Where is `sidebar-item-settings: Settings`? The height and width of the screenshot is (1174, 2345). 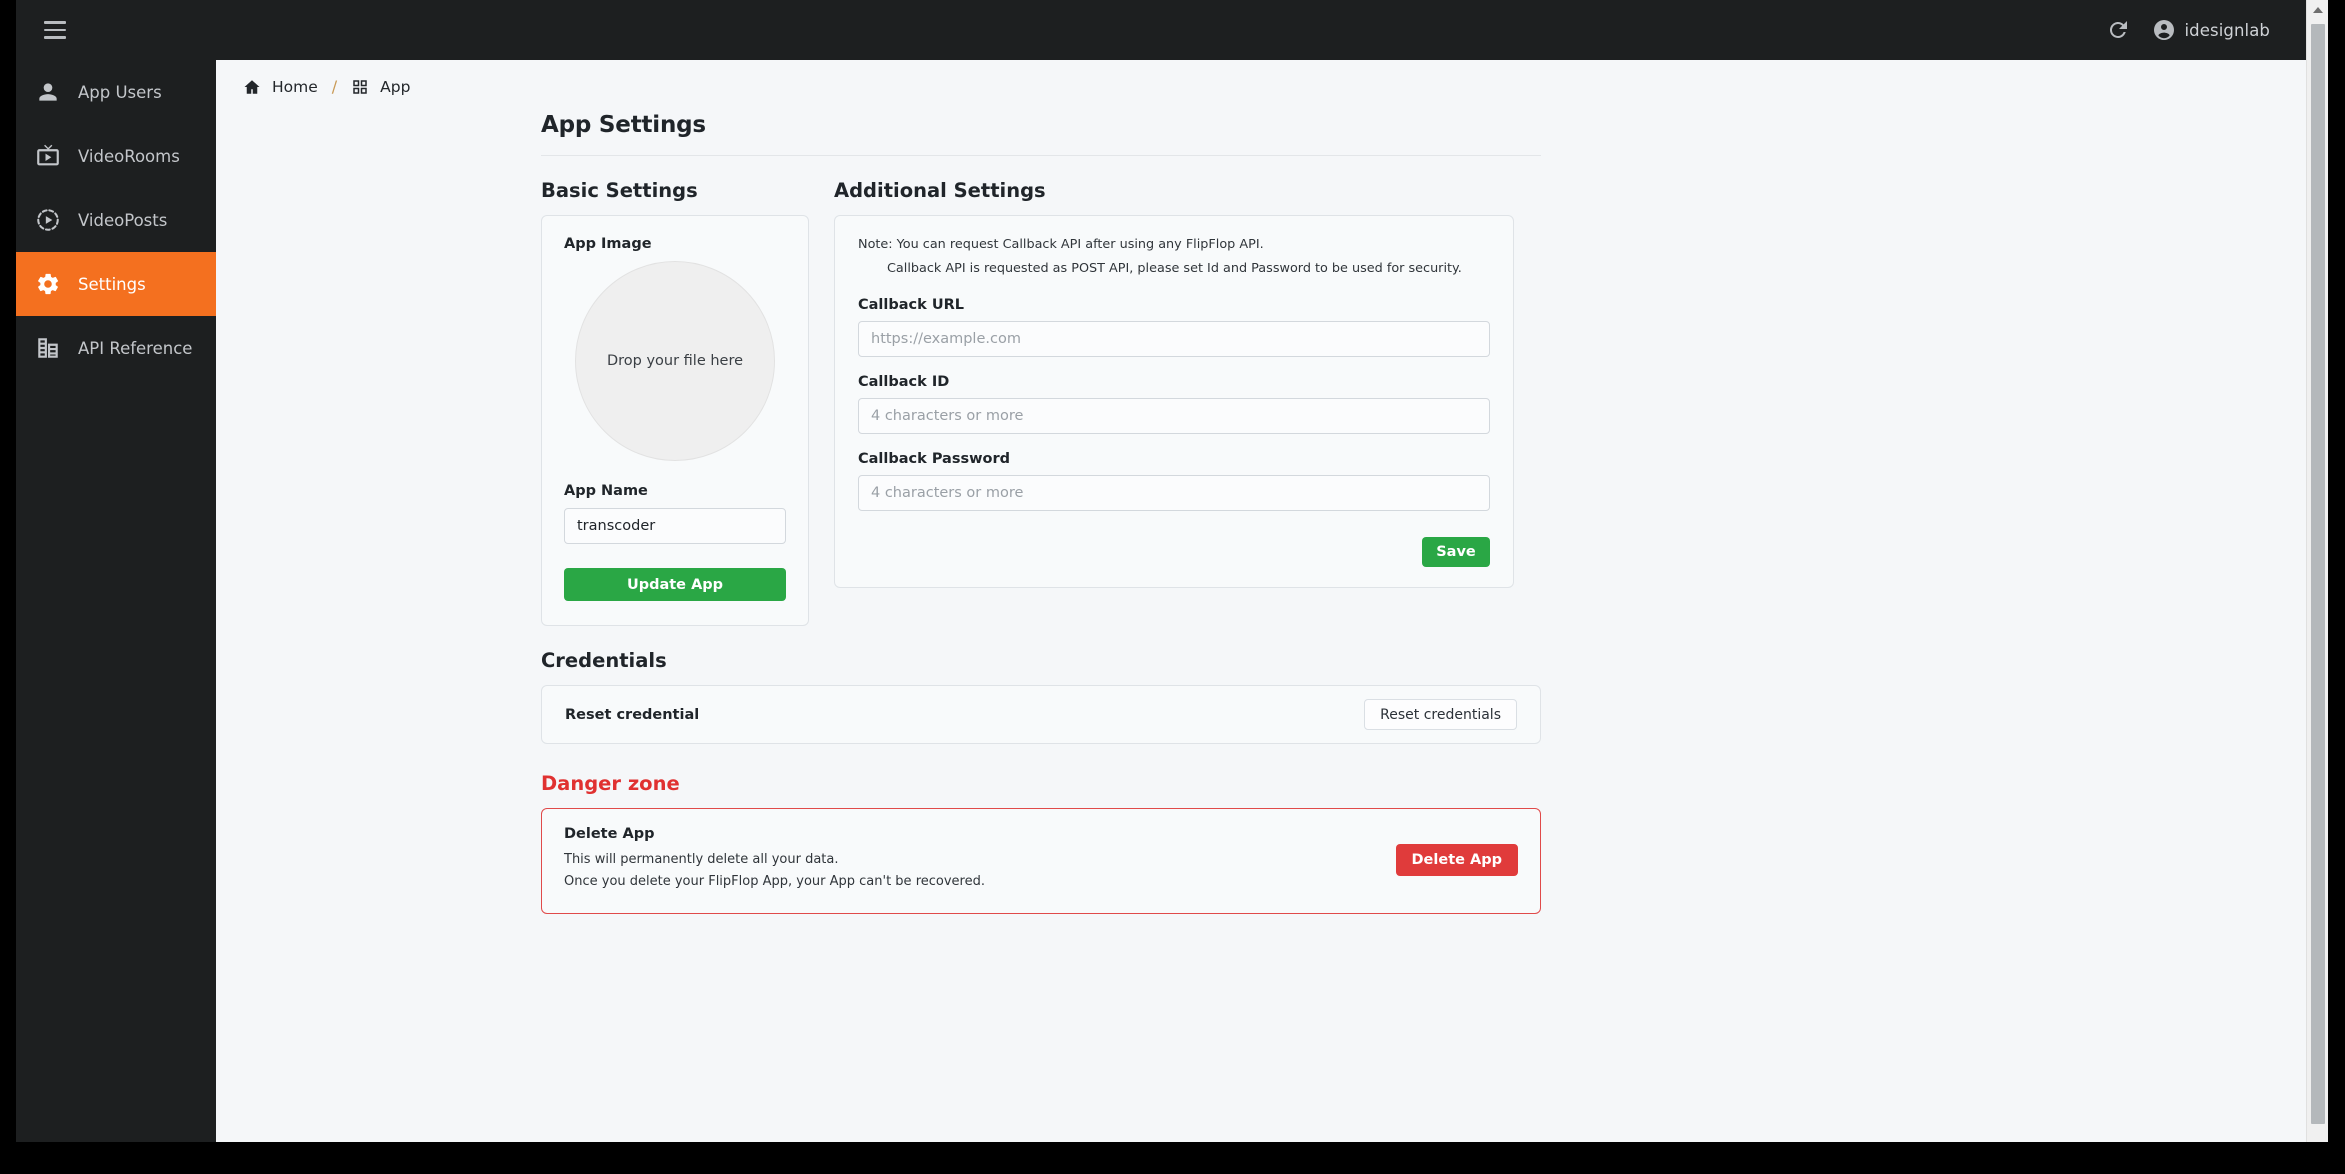 sidebar-item-settings: Settings is located at coordinates (116, 284).